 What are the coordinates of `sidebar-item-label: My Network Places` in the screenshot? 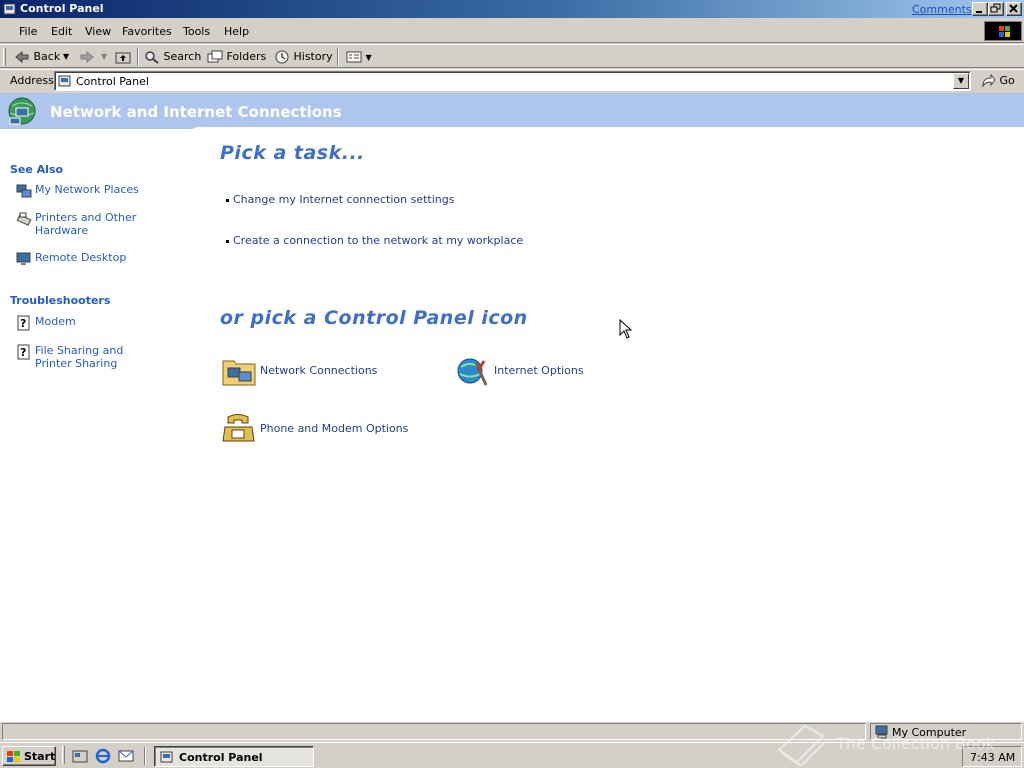 It's located at (87, 189).